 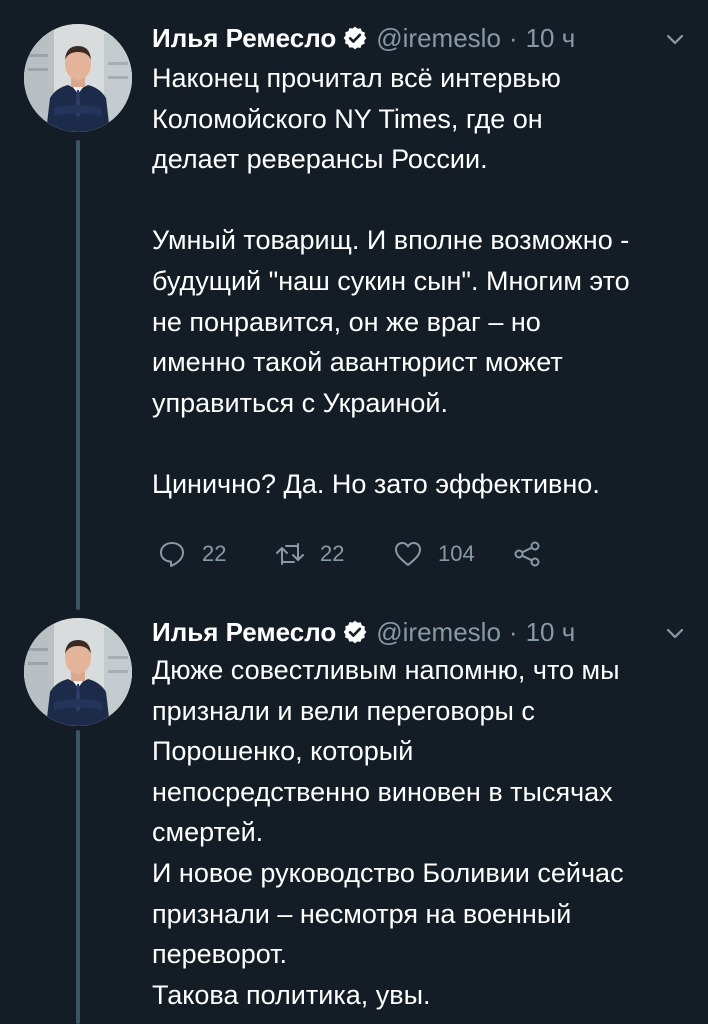 I want to click on like-button: 104, so click(x=433, y=554).